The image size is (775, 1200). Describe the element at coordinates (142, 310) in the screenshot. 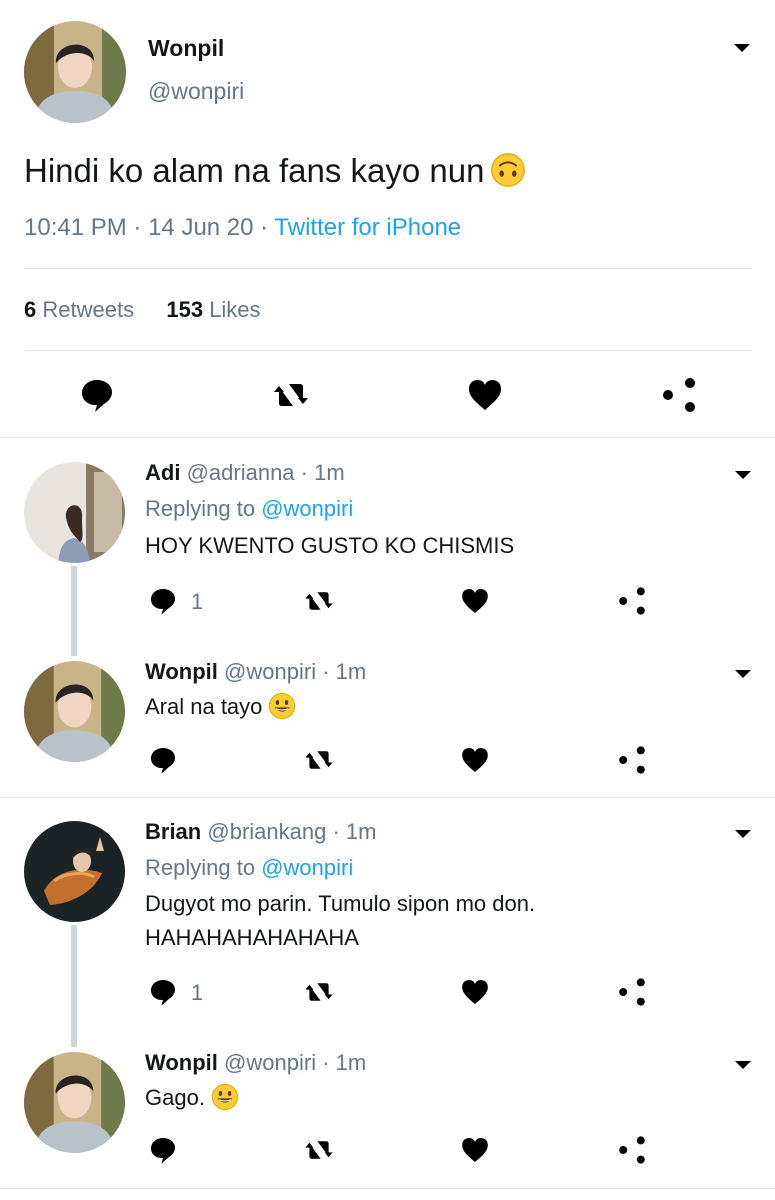

I see `engagement-stats: 6 Retweets 153 Likes` at that location.